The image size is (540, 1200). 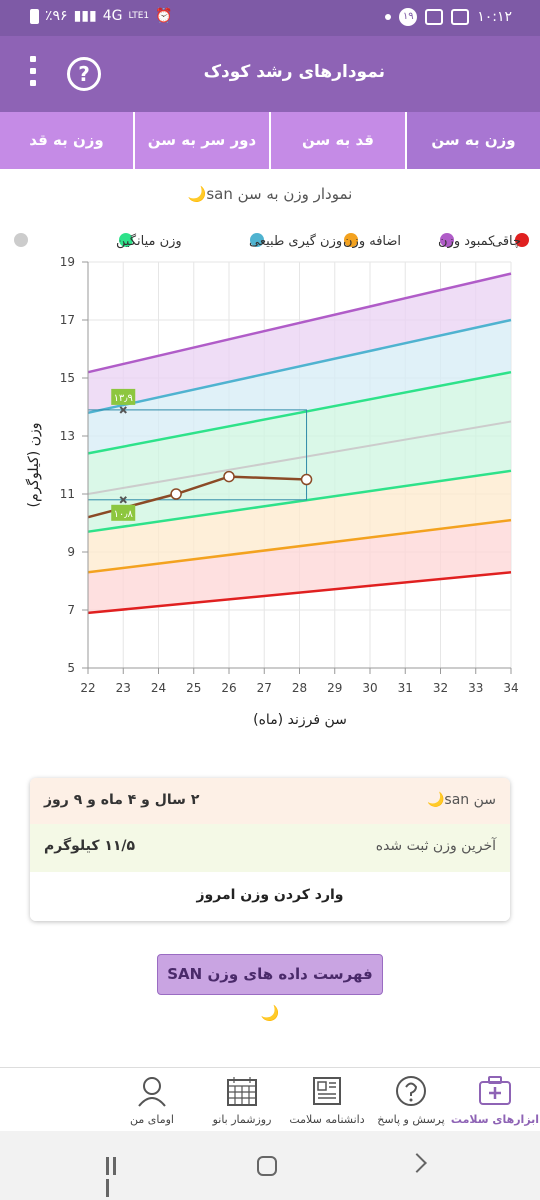 I want to click on x-tick-label: 22, so click(x=87, y=688).